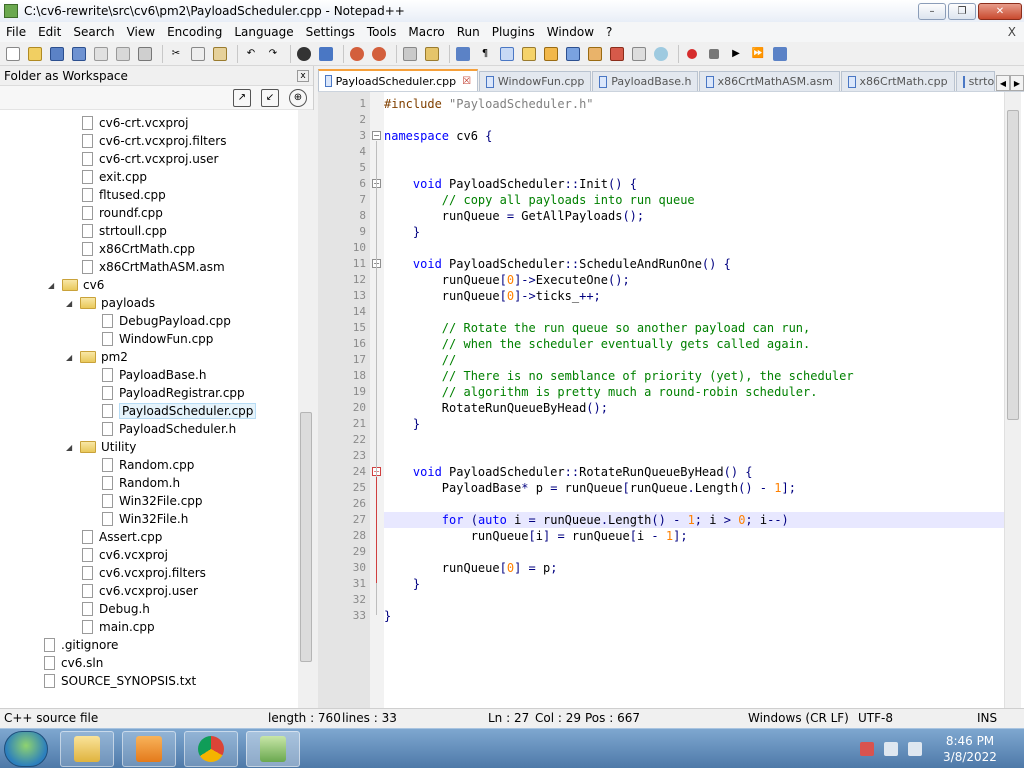  What do you see at coordinates (306, 409) in the screenshot?
I see `tree-scrollbar` at bounding box center [306, 409].